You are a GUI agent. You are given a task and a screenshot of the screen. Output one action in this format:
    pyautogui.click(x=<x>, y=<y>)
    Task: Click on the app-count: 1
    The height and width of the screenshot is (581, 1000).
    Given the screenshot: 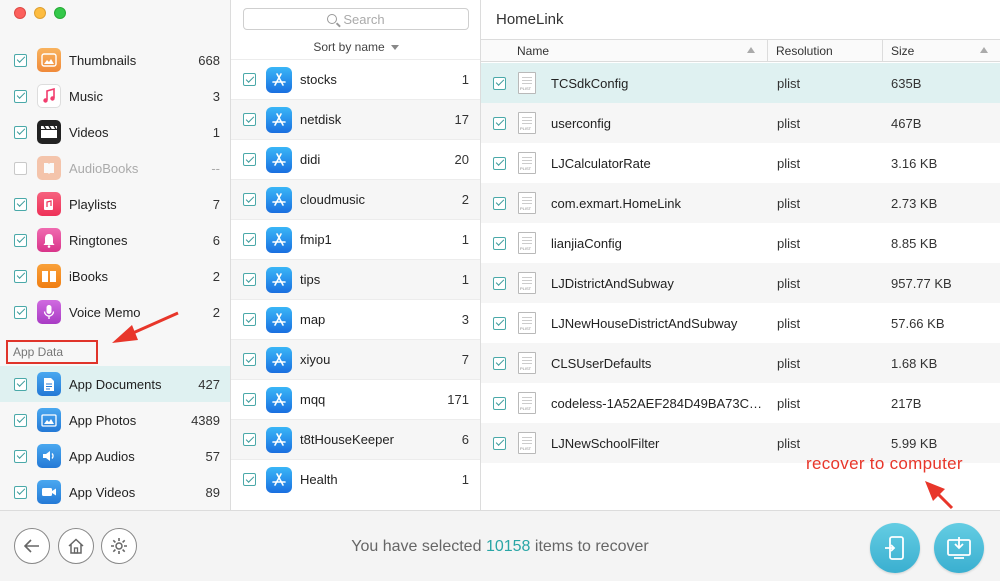 What is the action you would take?
    pyautogui.click(x=465, y=239)
    